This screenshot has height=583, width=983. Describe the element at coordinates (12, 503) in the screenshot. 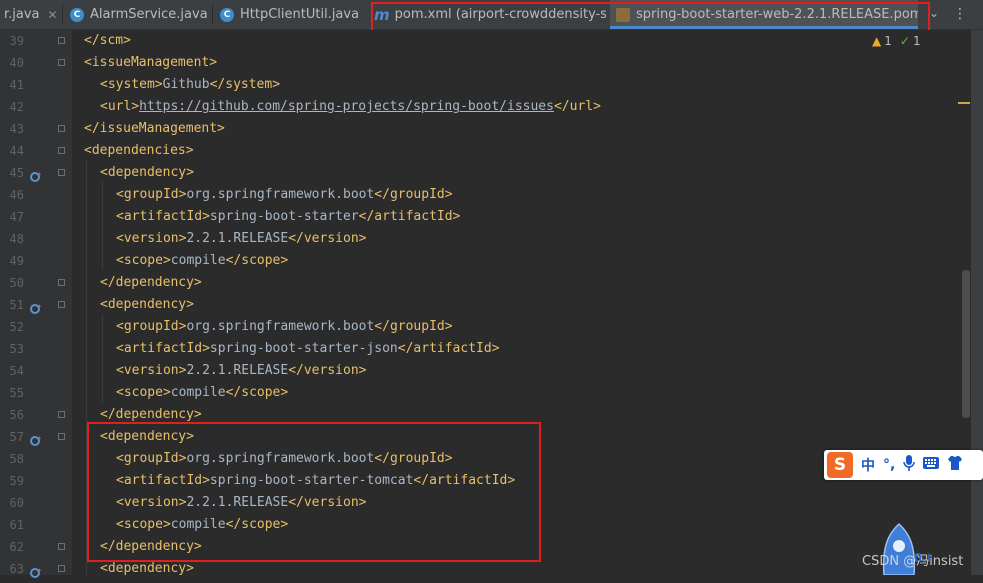

I see `line-number: 60` at that location.